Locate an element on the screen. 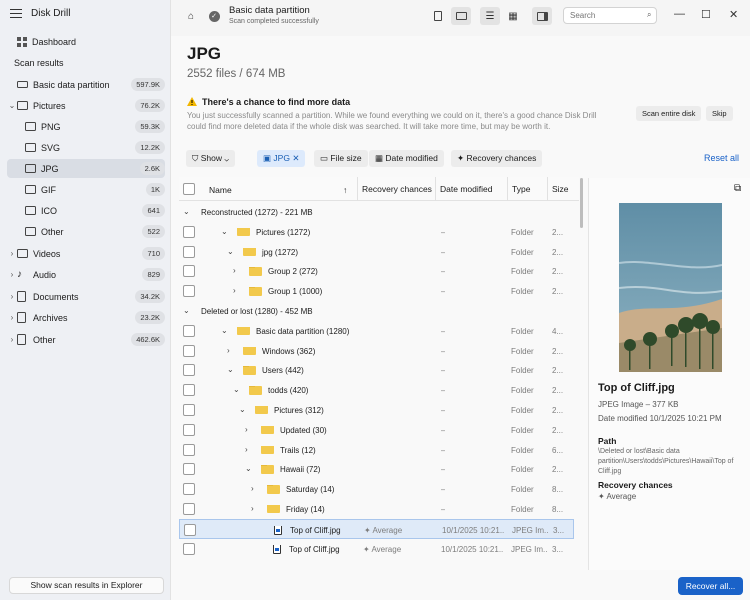  sidebar-item-archives: › Archives 23.2K is located at coordinates (86, 317).